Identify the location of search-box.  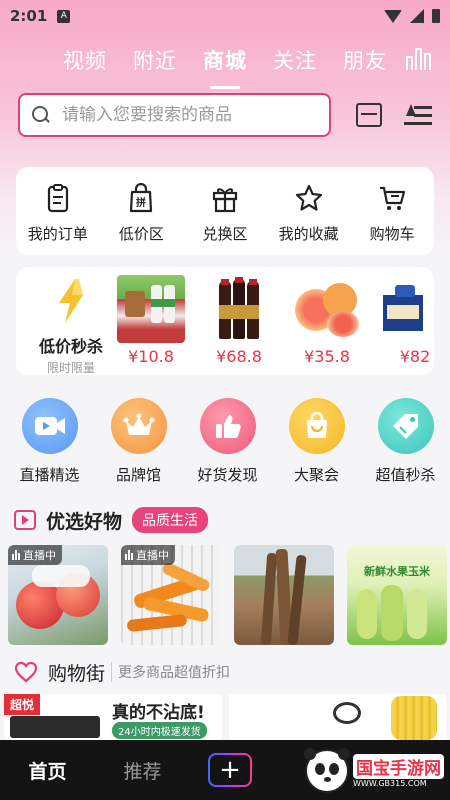
(174, 115).